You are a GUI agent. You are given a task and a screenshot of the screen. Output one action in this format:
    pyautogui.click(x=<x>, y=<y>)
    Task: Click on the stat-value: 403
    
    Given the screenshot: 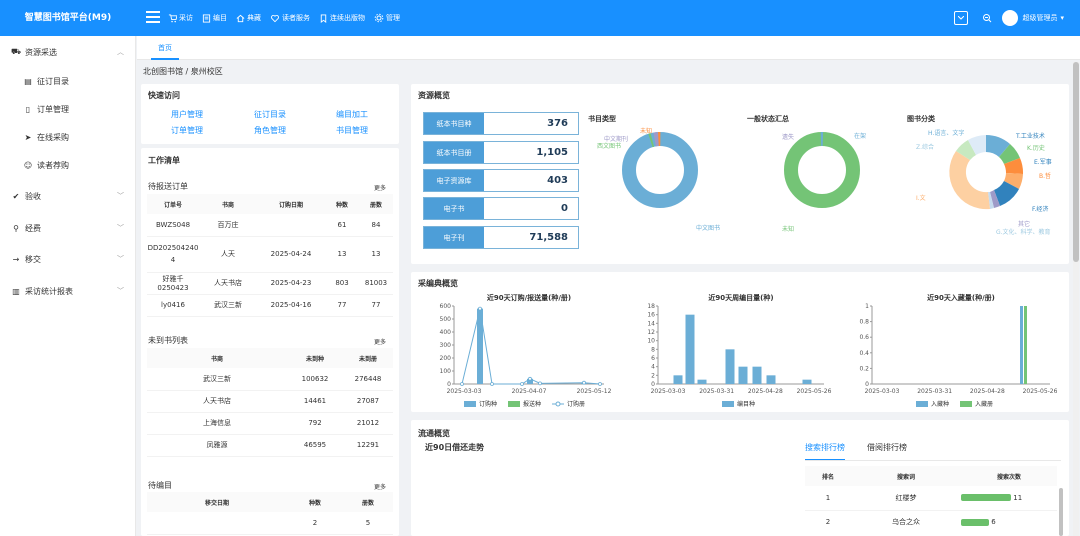 What is the action you would take?
    pyautogui.click(x=557, y=180)
    